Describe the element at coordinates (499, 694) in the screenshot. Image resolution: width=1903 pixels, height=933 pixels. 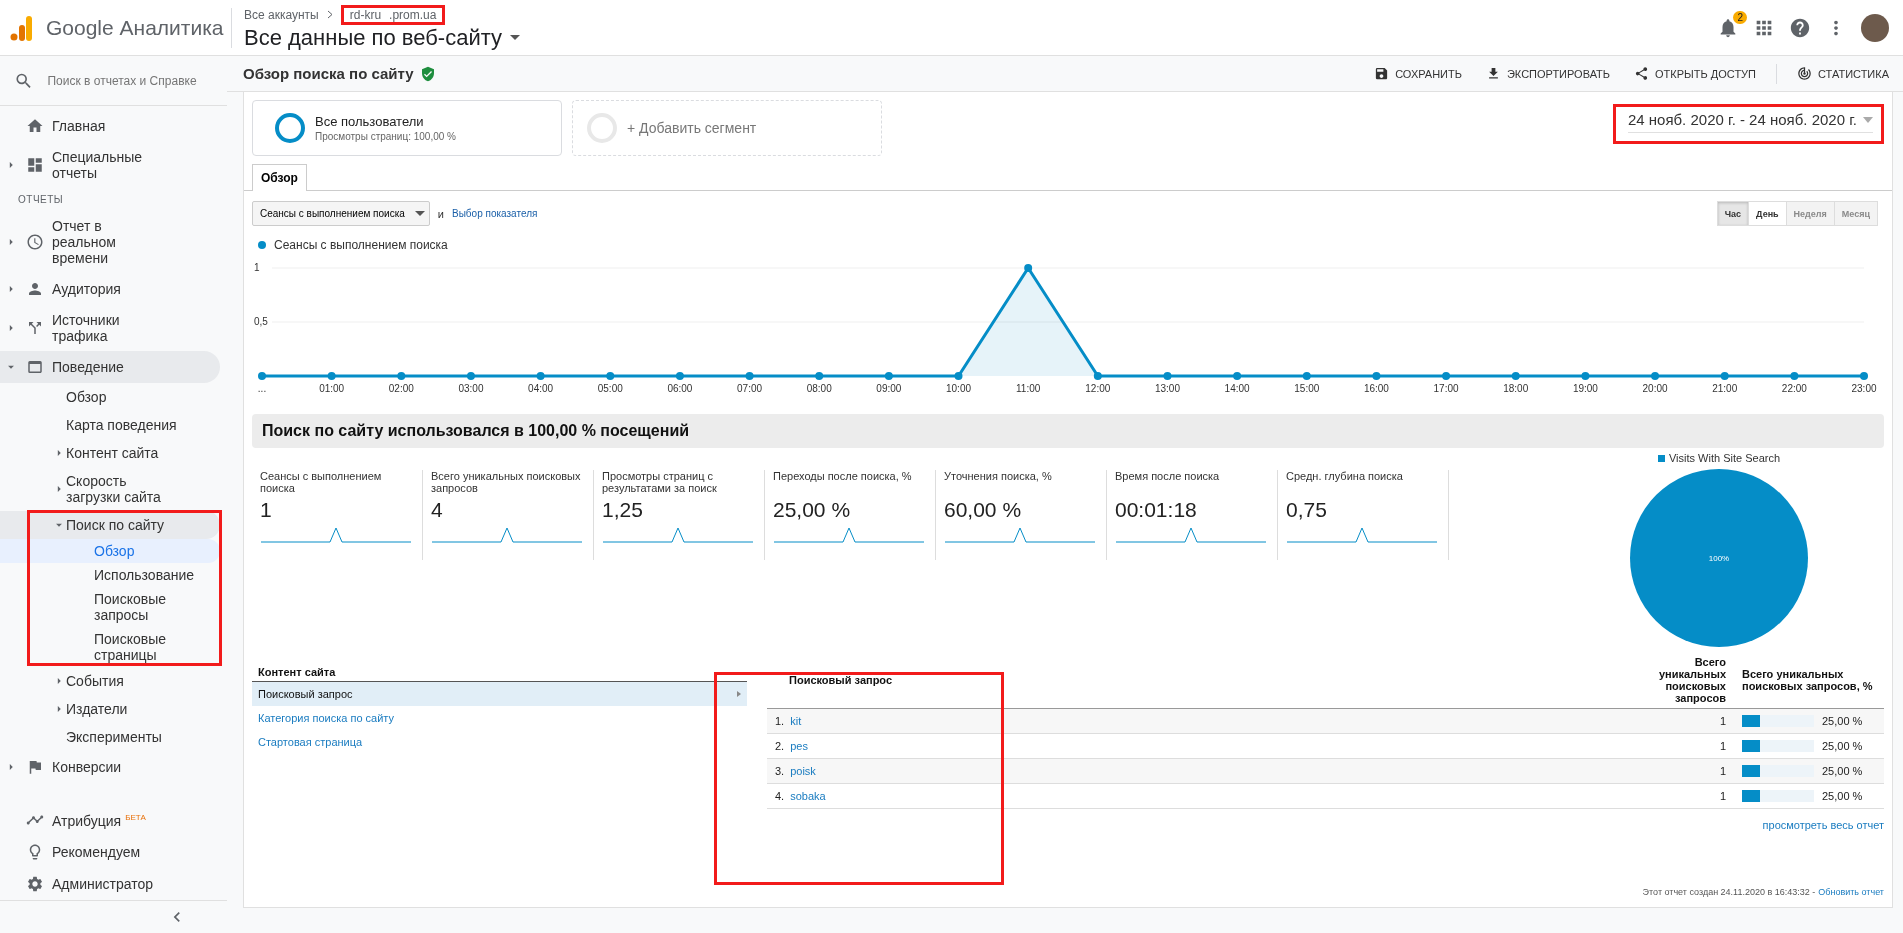
I see `dimension-option: Поисковый запрос` at that location.